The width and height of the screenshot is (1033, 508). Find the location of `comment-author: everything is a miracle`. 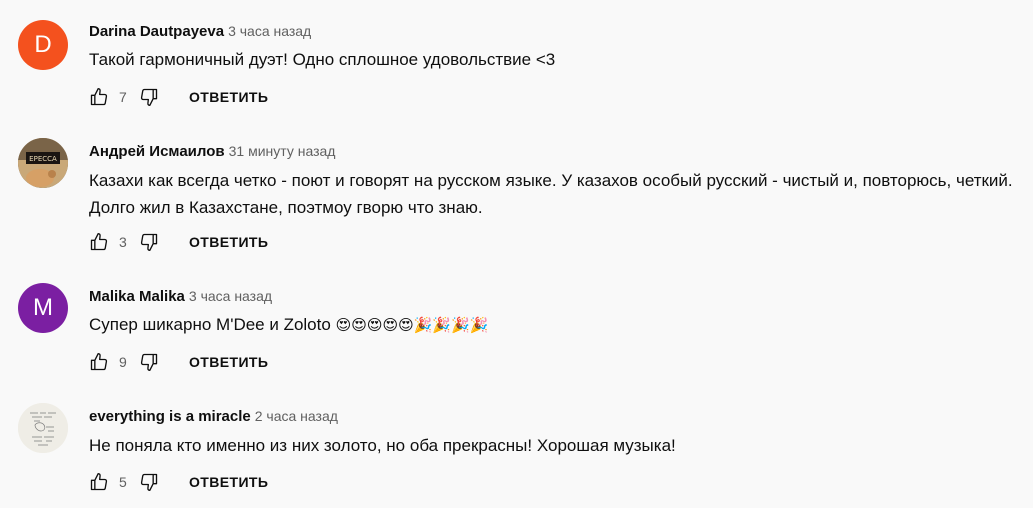

comment-author: everything is a miracle is located at coordinates (170, 416).